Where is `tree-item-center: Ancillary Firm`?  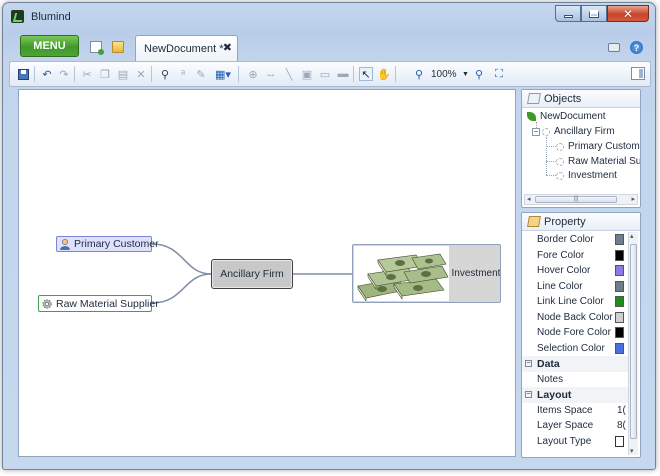 tree-item-center: Ancillary Firm is located at coordinates (578, 131).